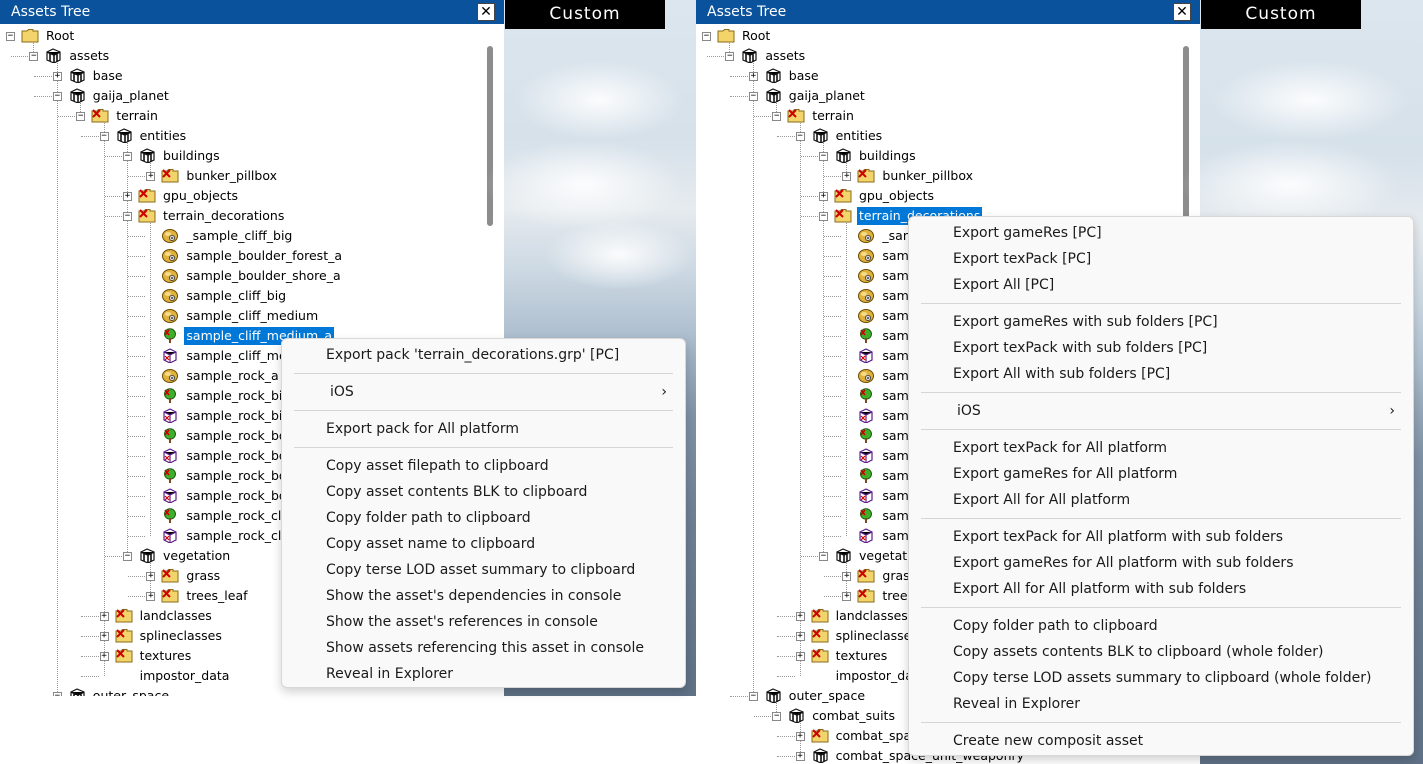  Describe the element at coordinates (1161, 448) in the screenshot. I see `menu-item: Export texPack for All platform` at that location.